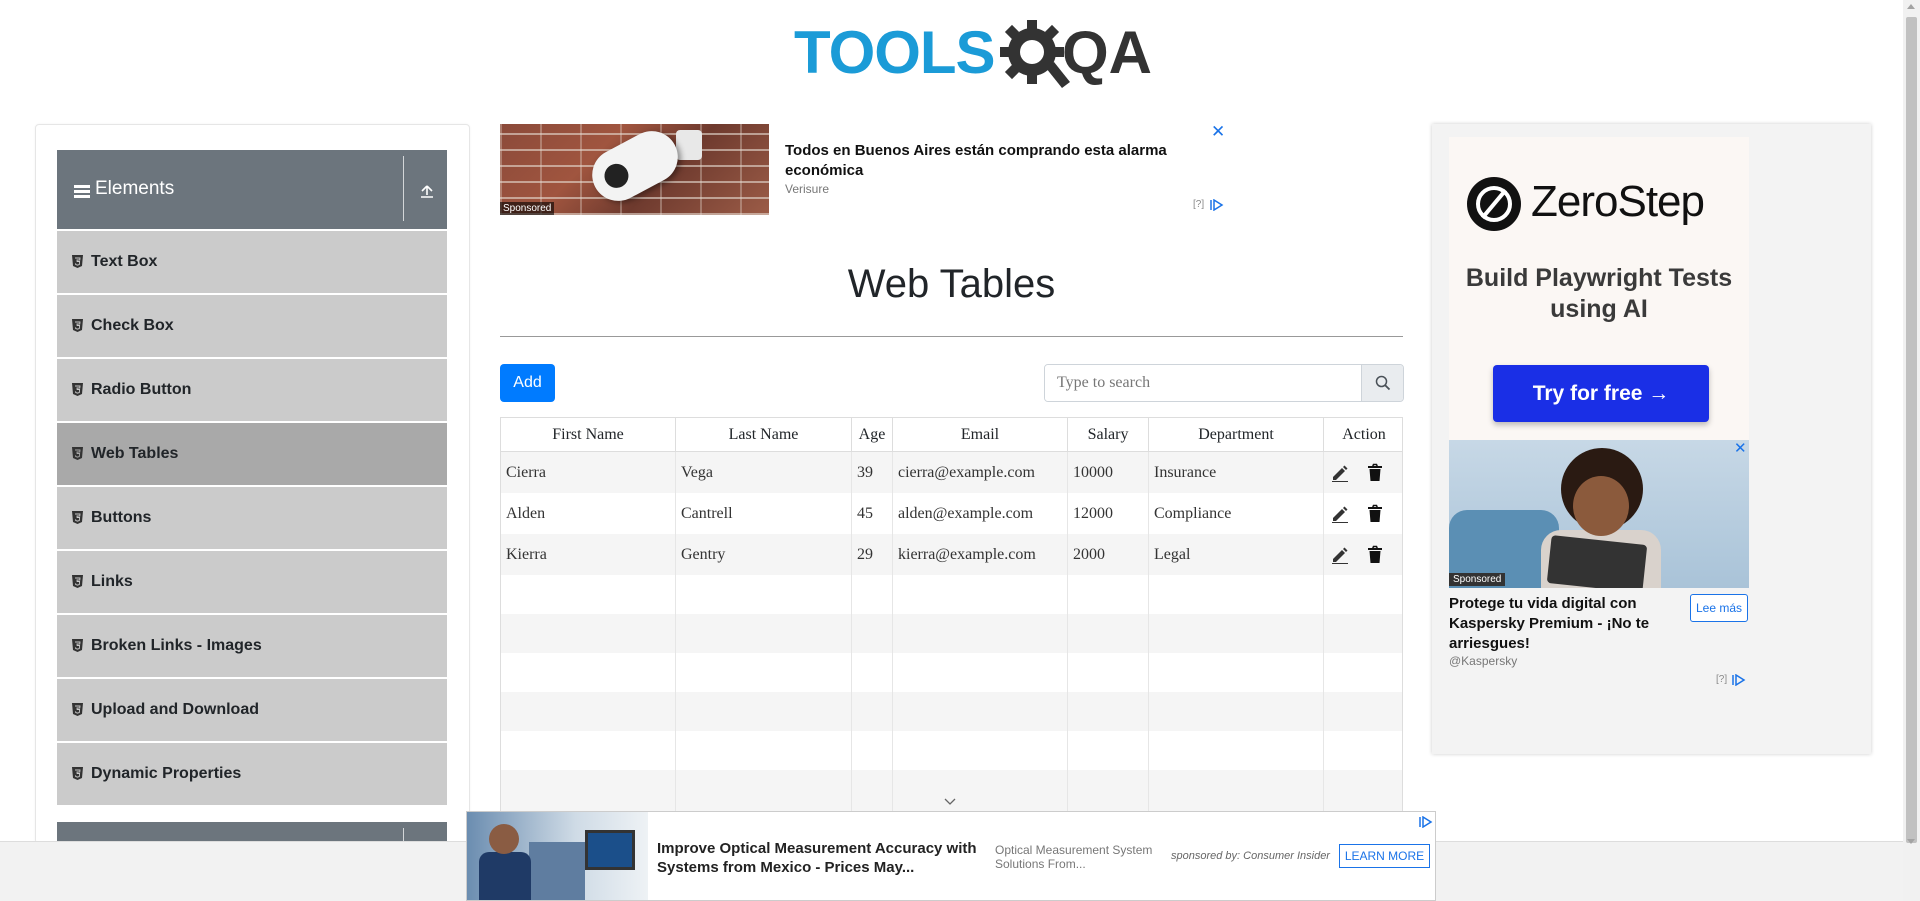 The height and width of the screenshot is (901, 1920). Describe the element at coordinates (1203, 383) in the screenshot. I see `search-input` at that location.